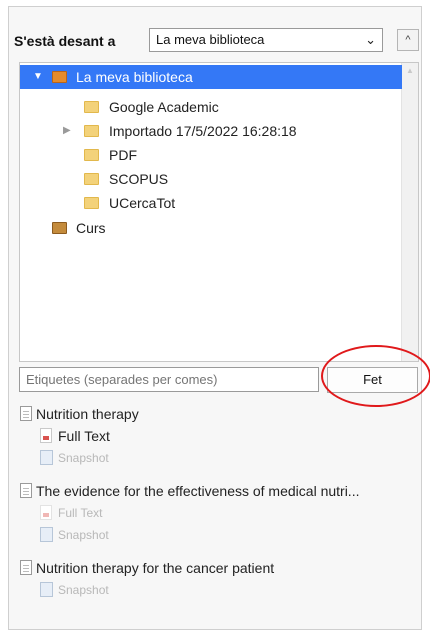 The width and height of the screenshot is (430, 637). I want to click on saved-item-label: Nutrition therapy, so click(87, 414).